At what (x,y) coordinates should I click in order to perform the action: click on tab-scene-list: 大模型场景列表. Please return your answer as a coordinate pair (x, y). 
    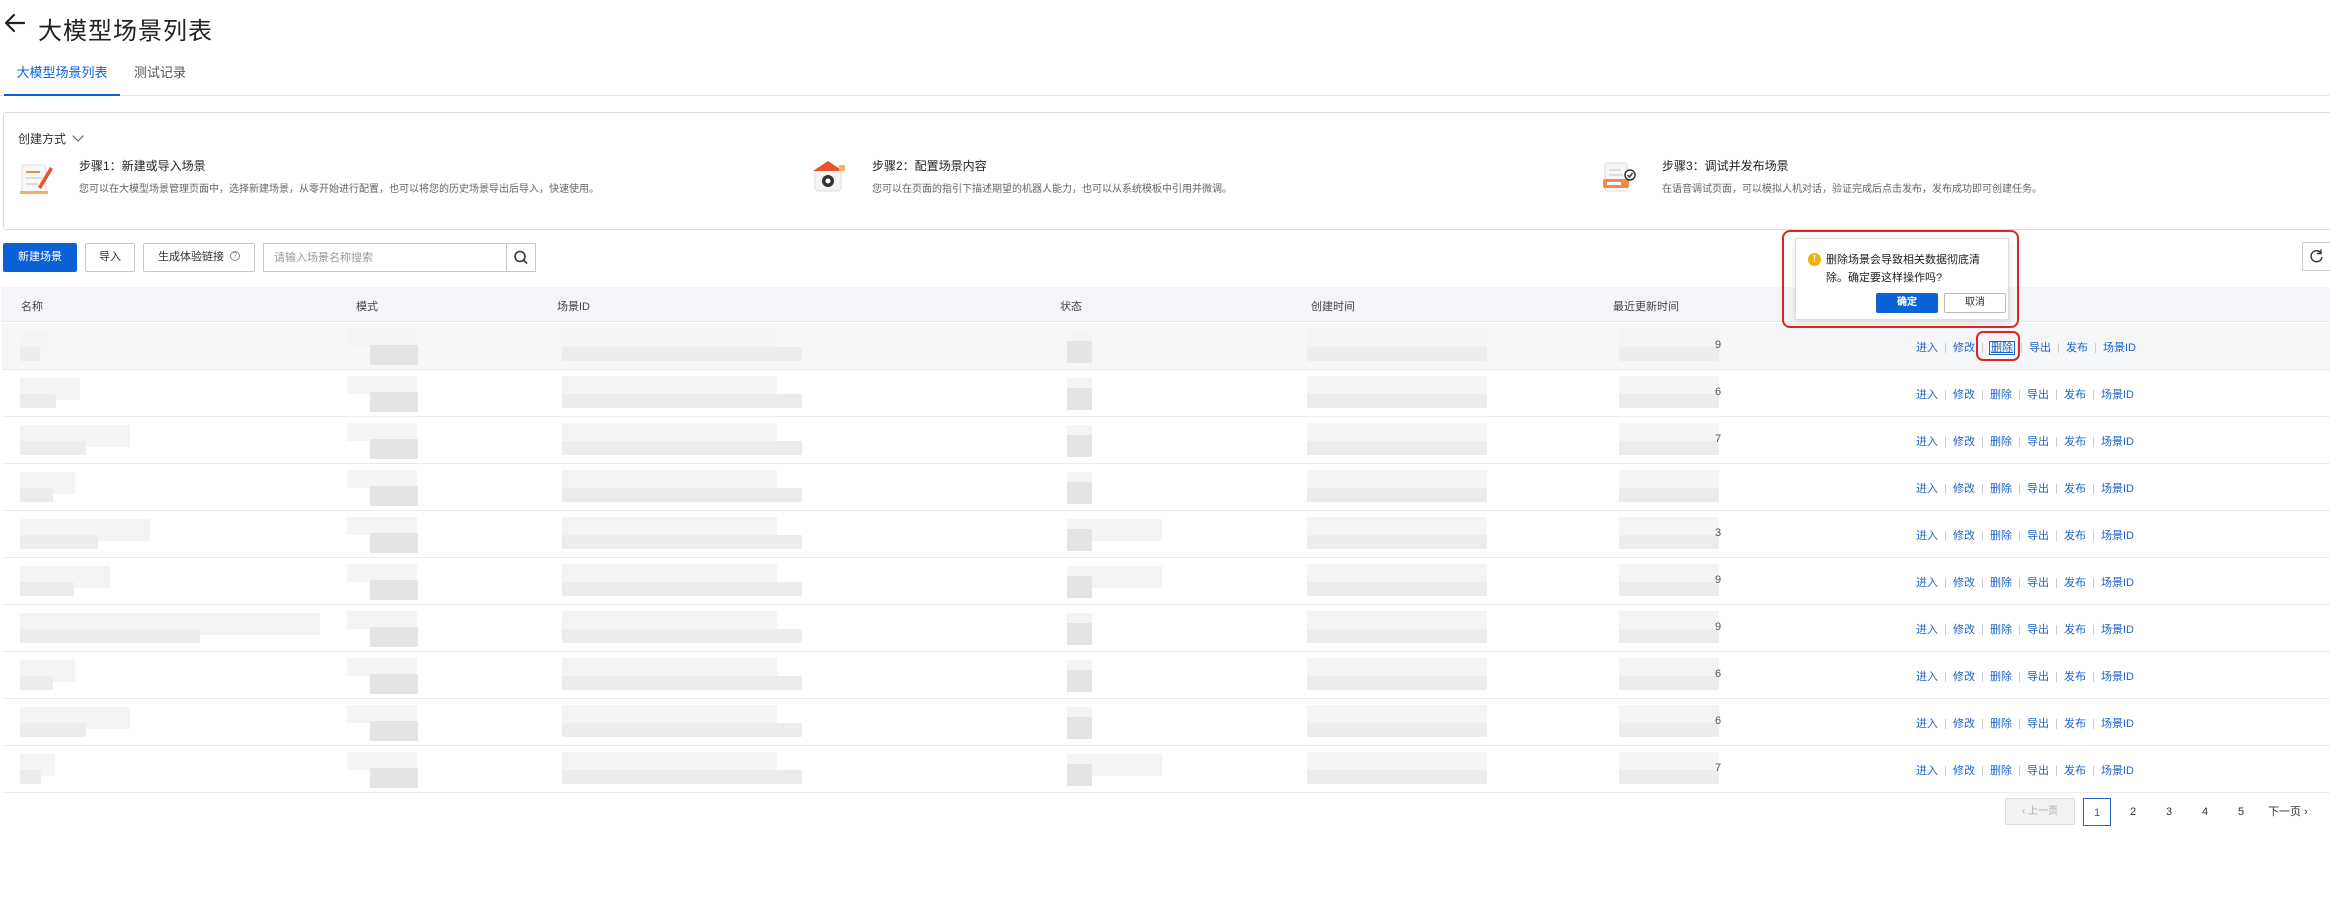
    Looking at the image, I should click on (62, 77).